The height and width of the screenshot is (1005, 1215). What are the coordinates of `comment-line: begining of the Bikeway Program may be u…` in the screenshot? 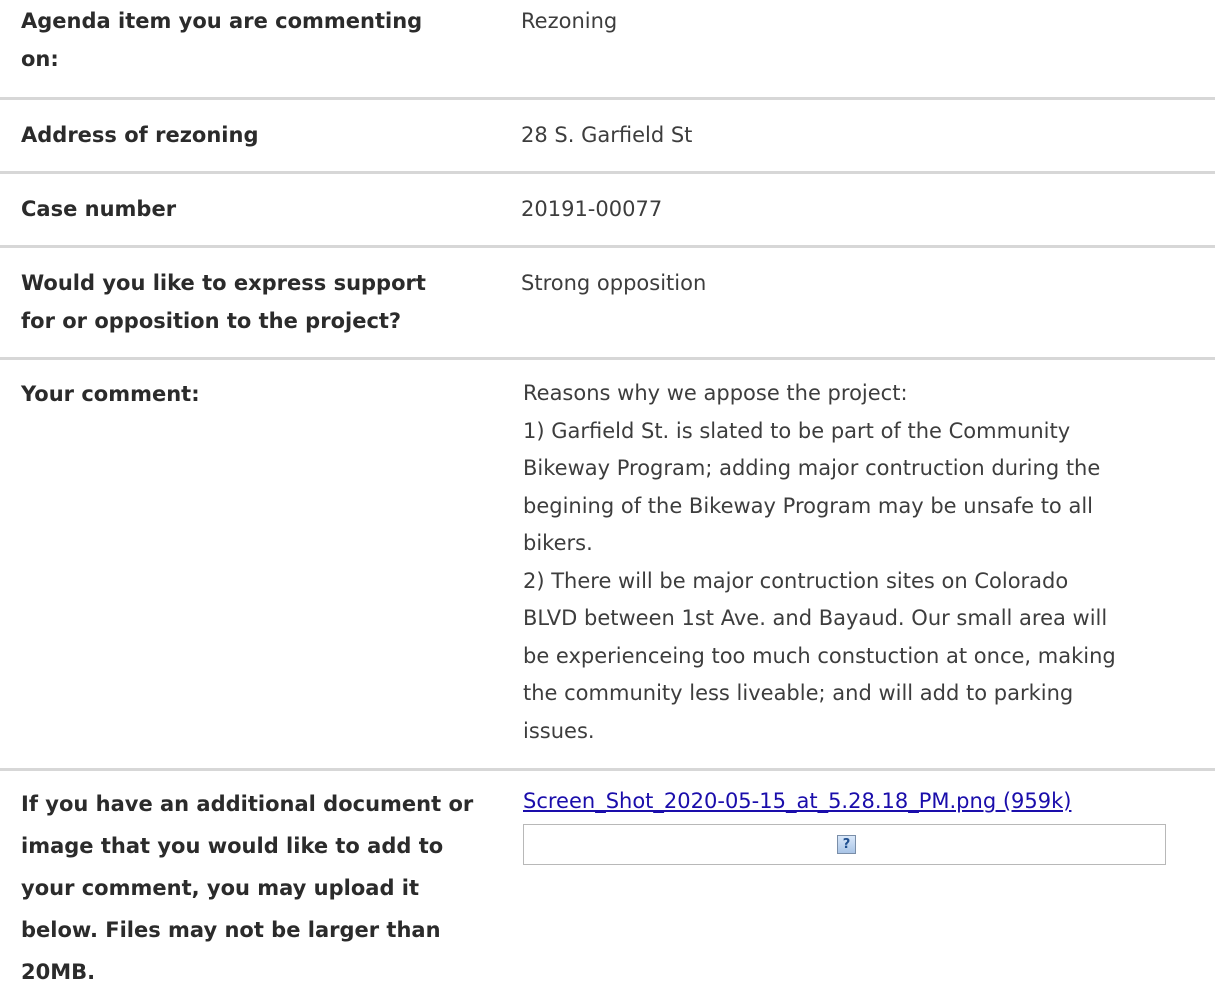 It's located at (808, 505).